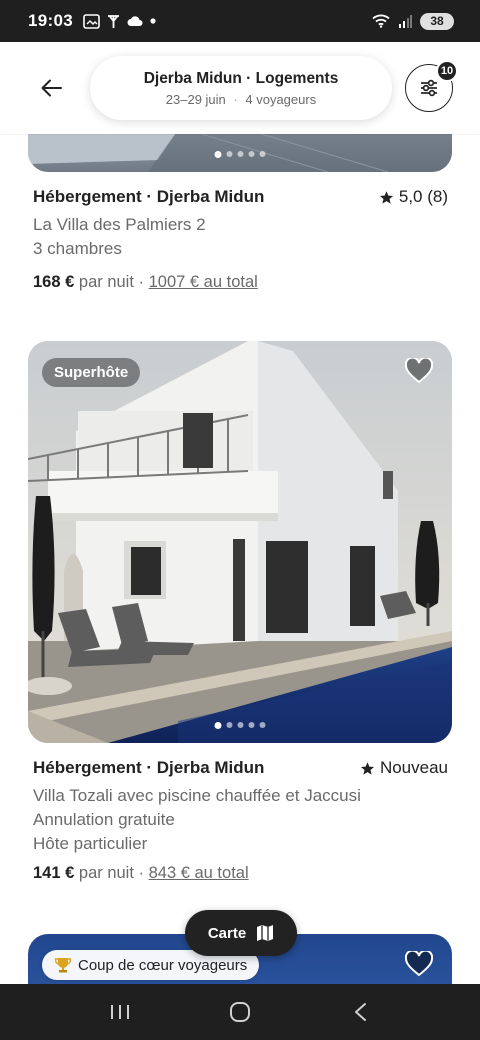  I want to click on antenna-icon, so click(113, 21).